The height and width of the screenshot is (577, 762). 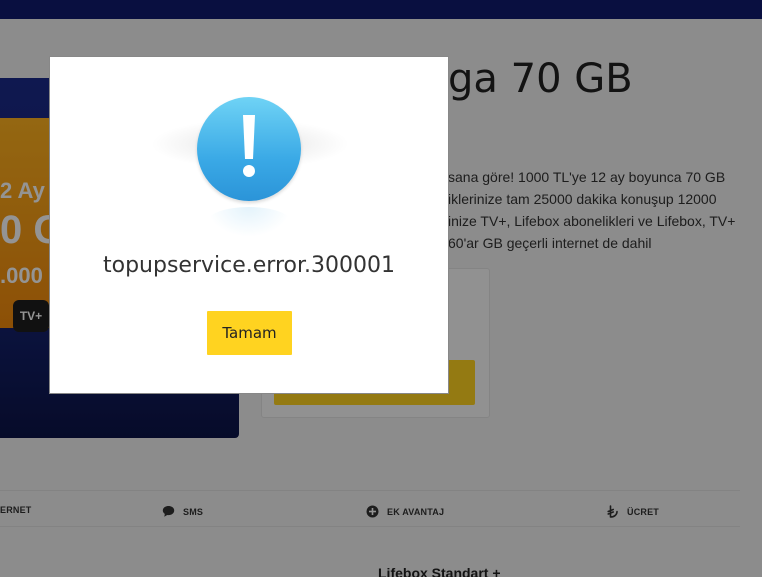 I want to click on icon-reflection, so click(x=249, y=222).